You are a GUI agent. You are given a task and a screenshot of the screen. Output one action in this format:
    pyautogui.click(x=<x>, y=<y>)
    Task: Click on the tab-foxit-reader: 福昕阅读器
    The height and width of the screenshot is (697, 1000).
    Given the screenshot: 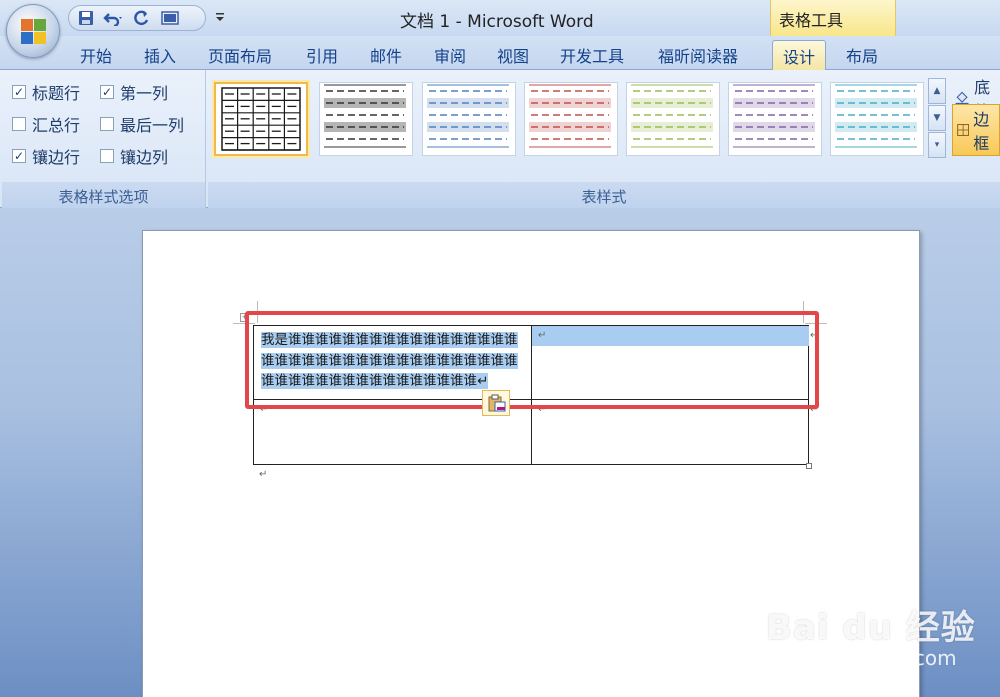 What is the action you would take?
    pyautogui.click(x=698, y=55)
    